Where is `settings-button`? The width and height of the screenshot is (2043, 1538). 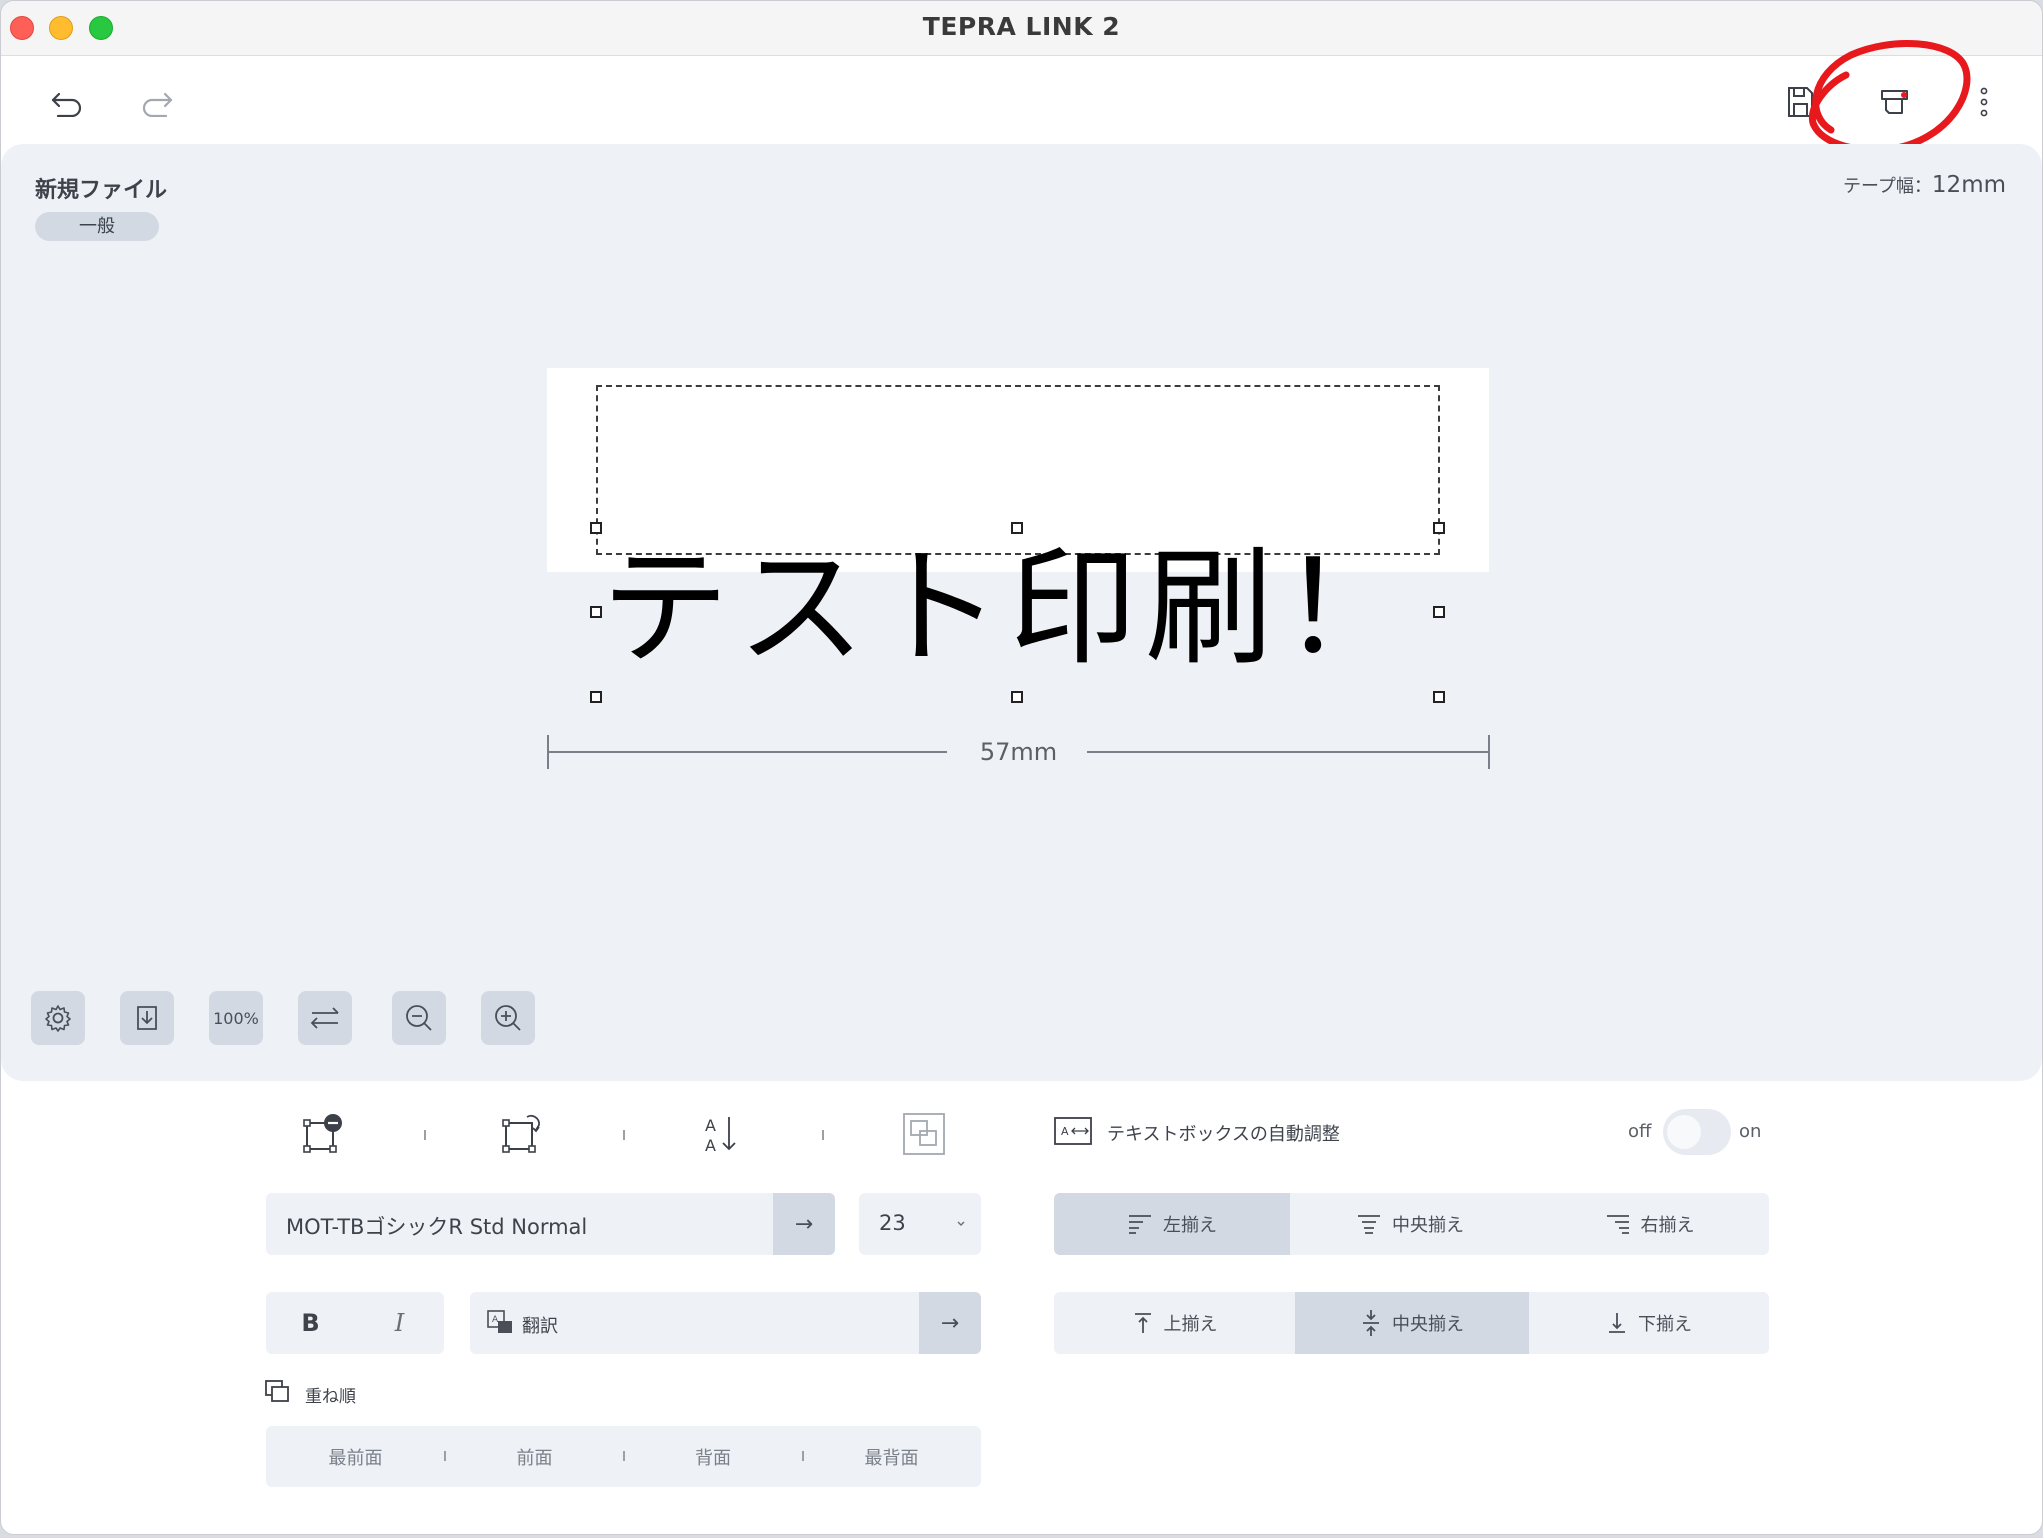
settings-button is located at coordinates (58, 1018).